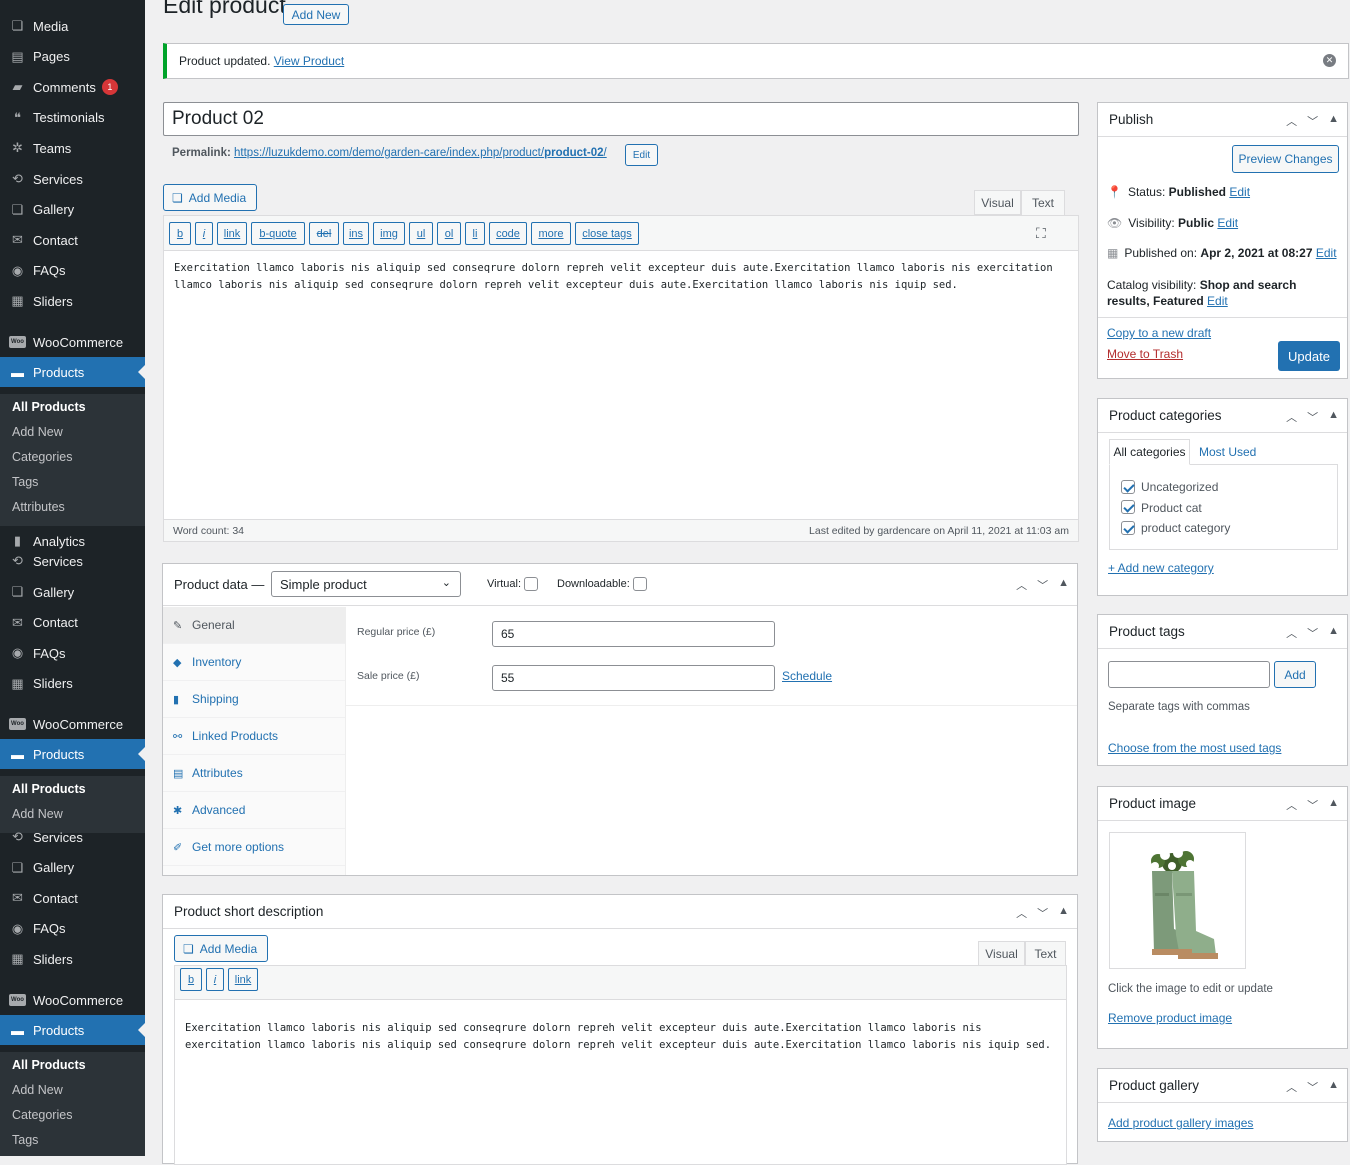 The width and height of the screenshot is (1350, 1165). What do you see at coordinates (72, 118) in the screenshot?
I see `sidebar-item-testimonials: ❝ Testimonials` at bounding box center [72, 118].